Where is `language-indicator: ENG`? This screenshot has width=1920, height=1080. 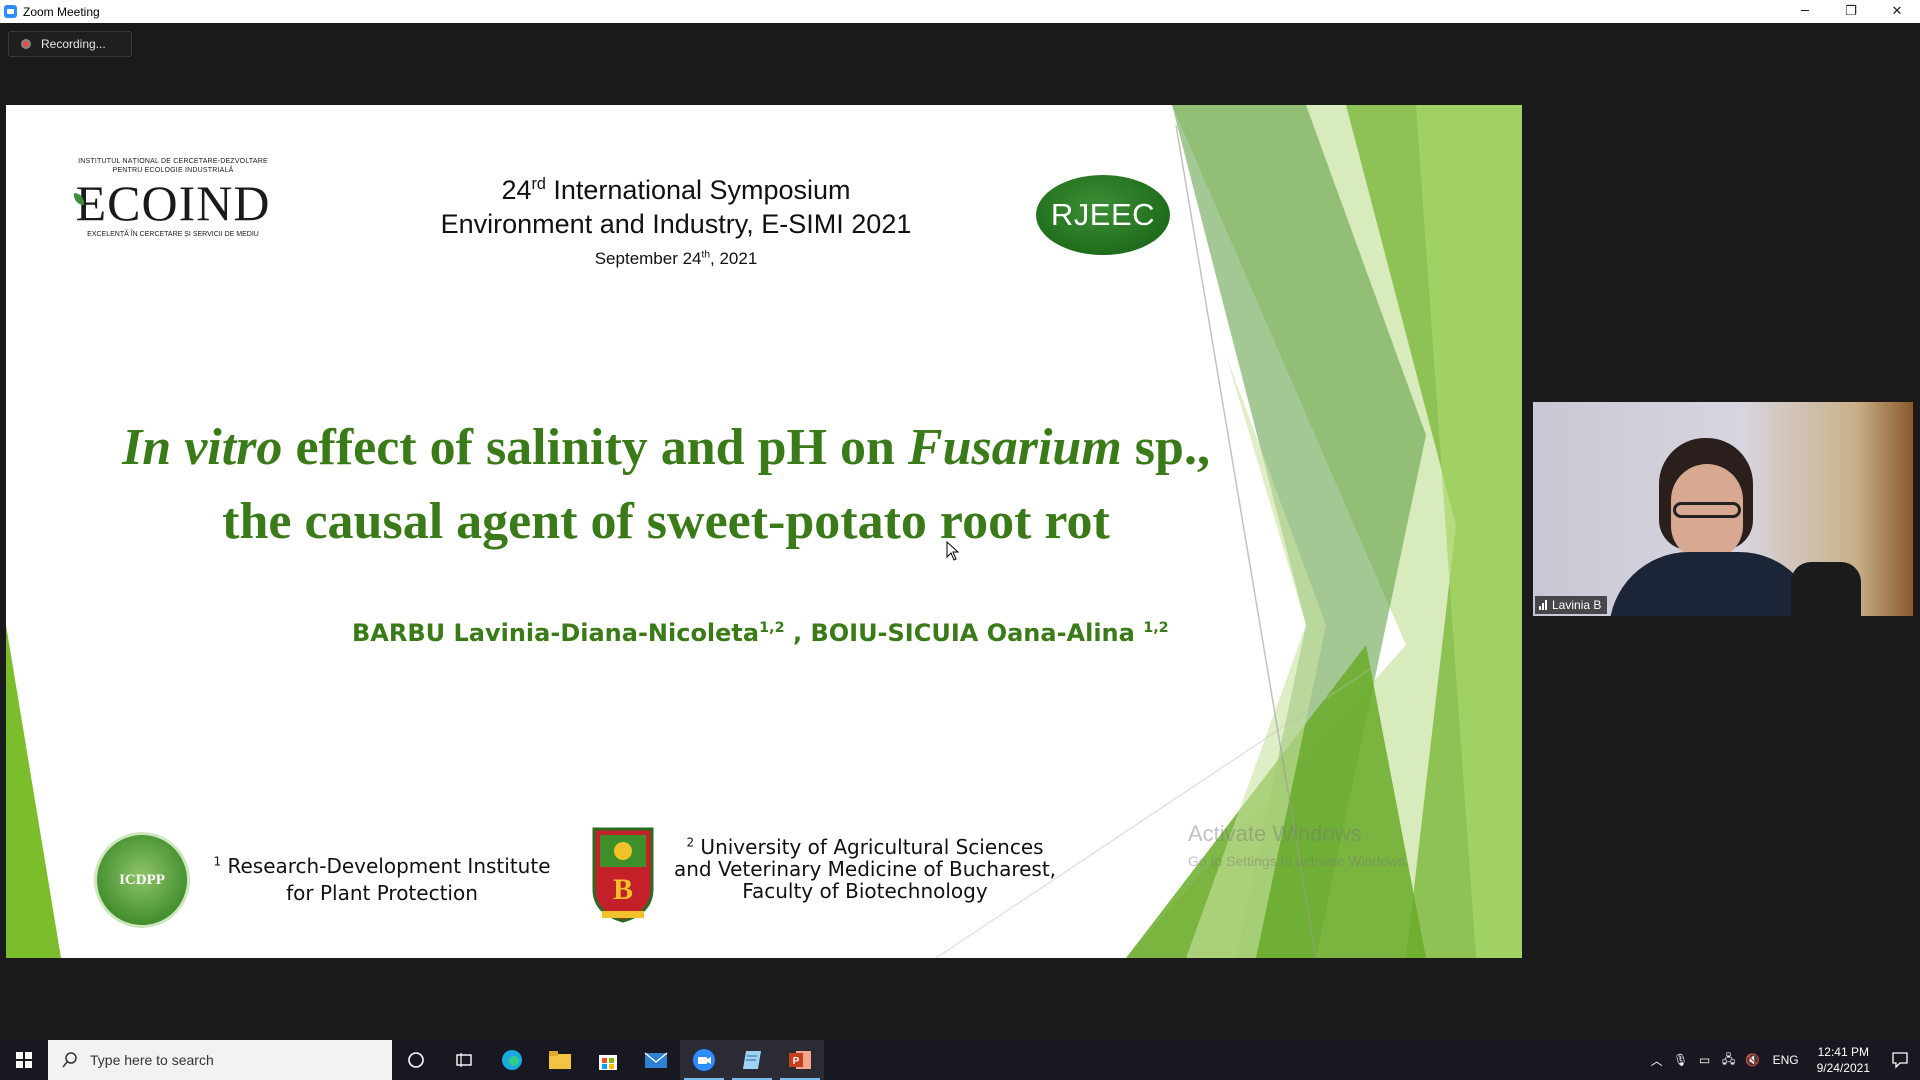 language-indicator: ENG is located at coordinates (1786, 1060).